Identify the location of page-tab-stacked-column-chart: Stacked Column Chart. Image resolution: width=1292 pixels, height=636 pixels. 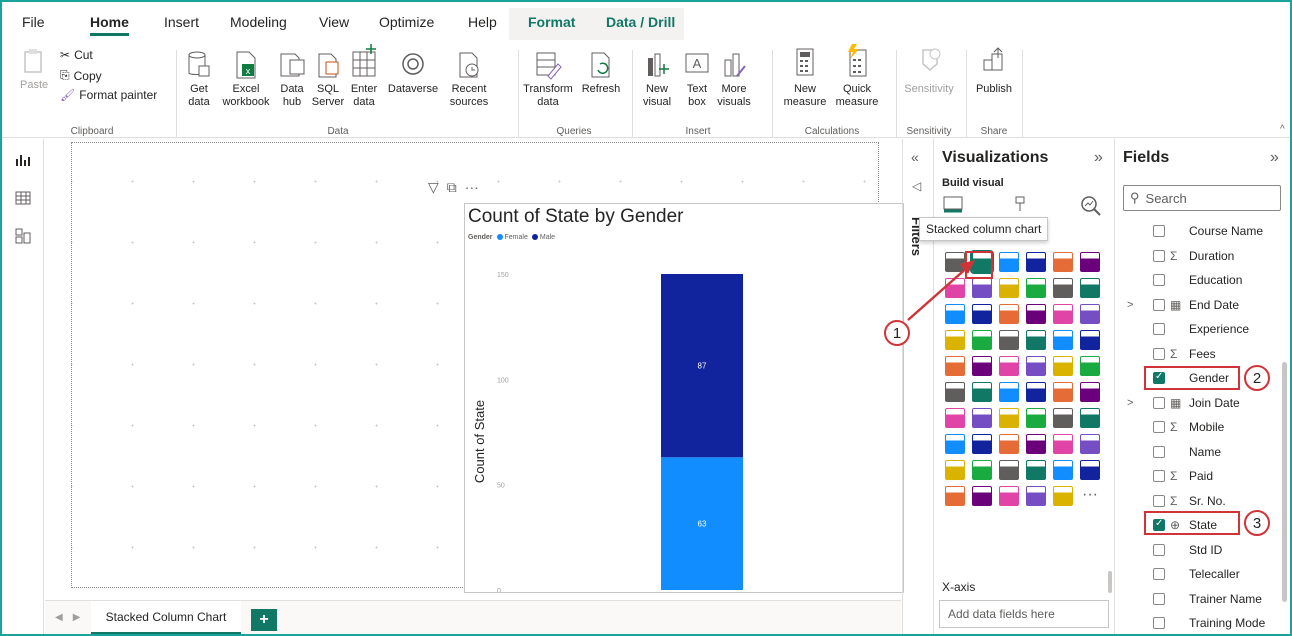
(166, 617).